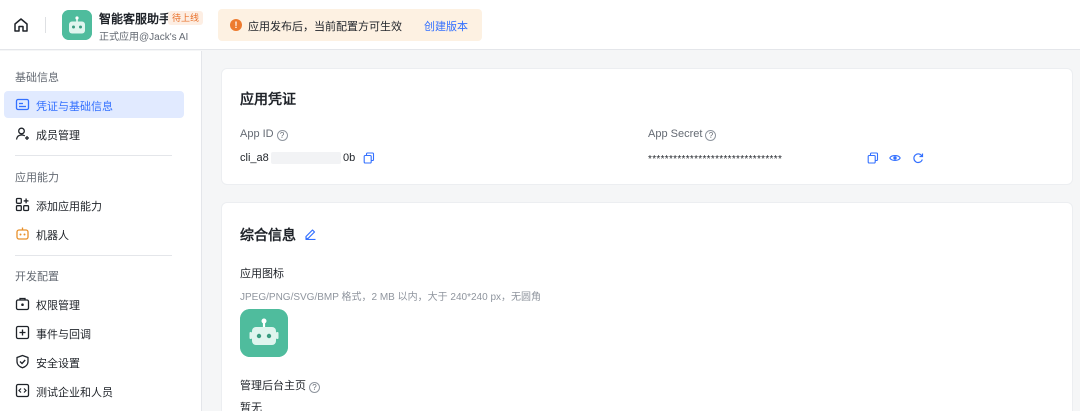  I want to click on edit-icon, so click(310, 233).